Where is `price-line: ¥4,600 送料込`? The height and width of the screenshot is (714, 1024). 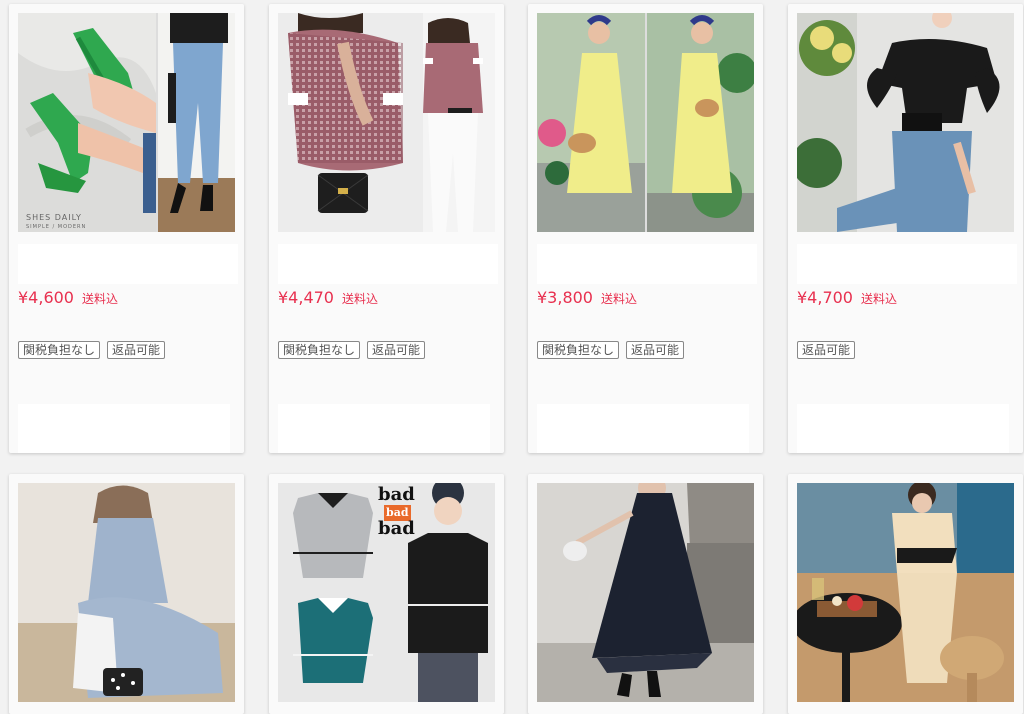 price-line: ¥4,600 送料込 is located at coordinates (68, 300).